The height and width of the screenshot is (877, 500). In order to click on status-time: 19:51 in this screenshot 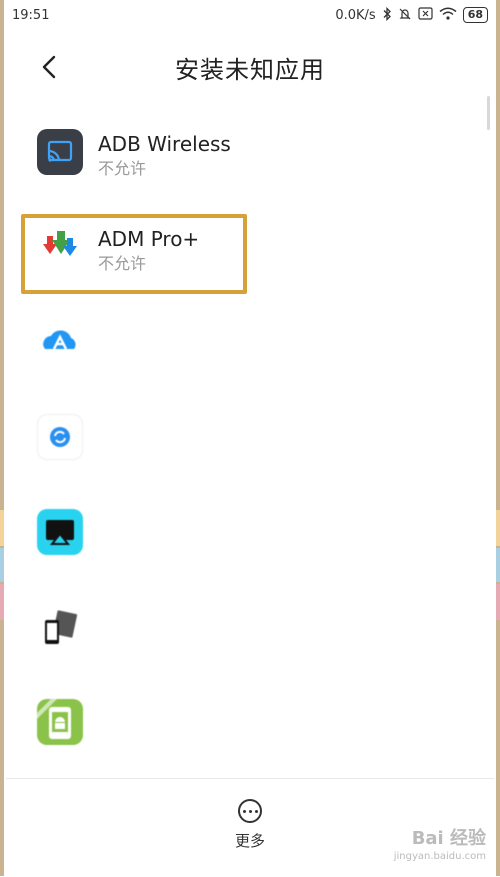, I will do `click(31, 15)`.